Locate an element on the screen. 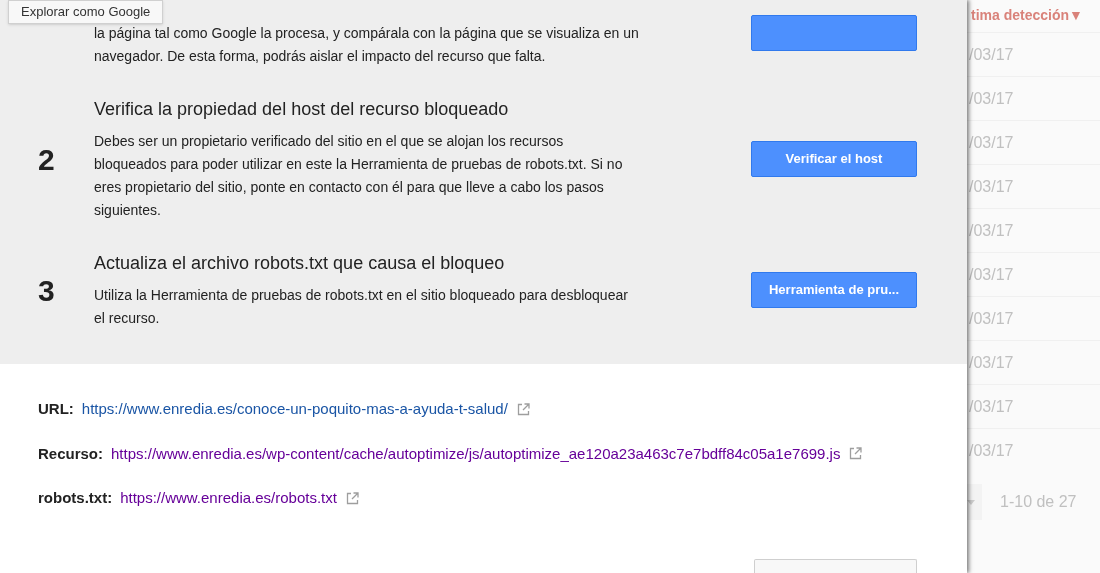 Image resolution: width=1100 pixels, height=573 pixels. step-description: la página tal como Google la procesa, y compárala con la página que se visualiza en un navegador. De esta forma, podrás aislar el impacto del recurso que falta. is located at coordinates (366, 45).